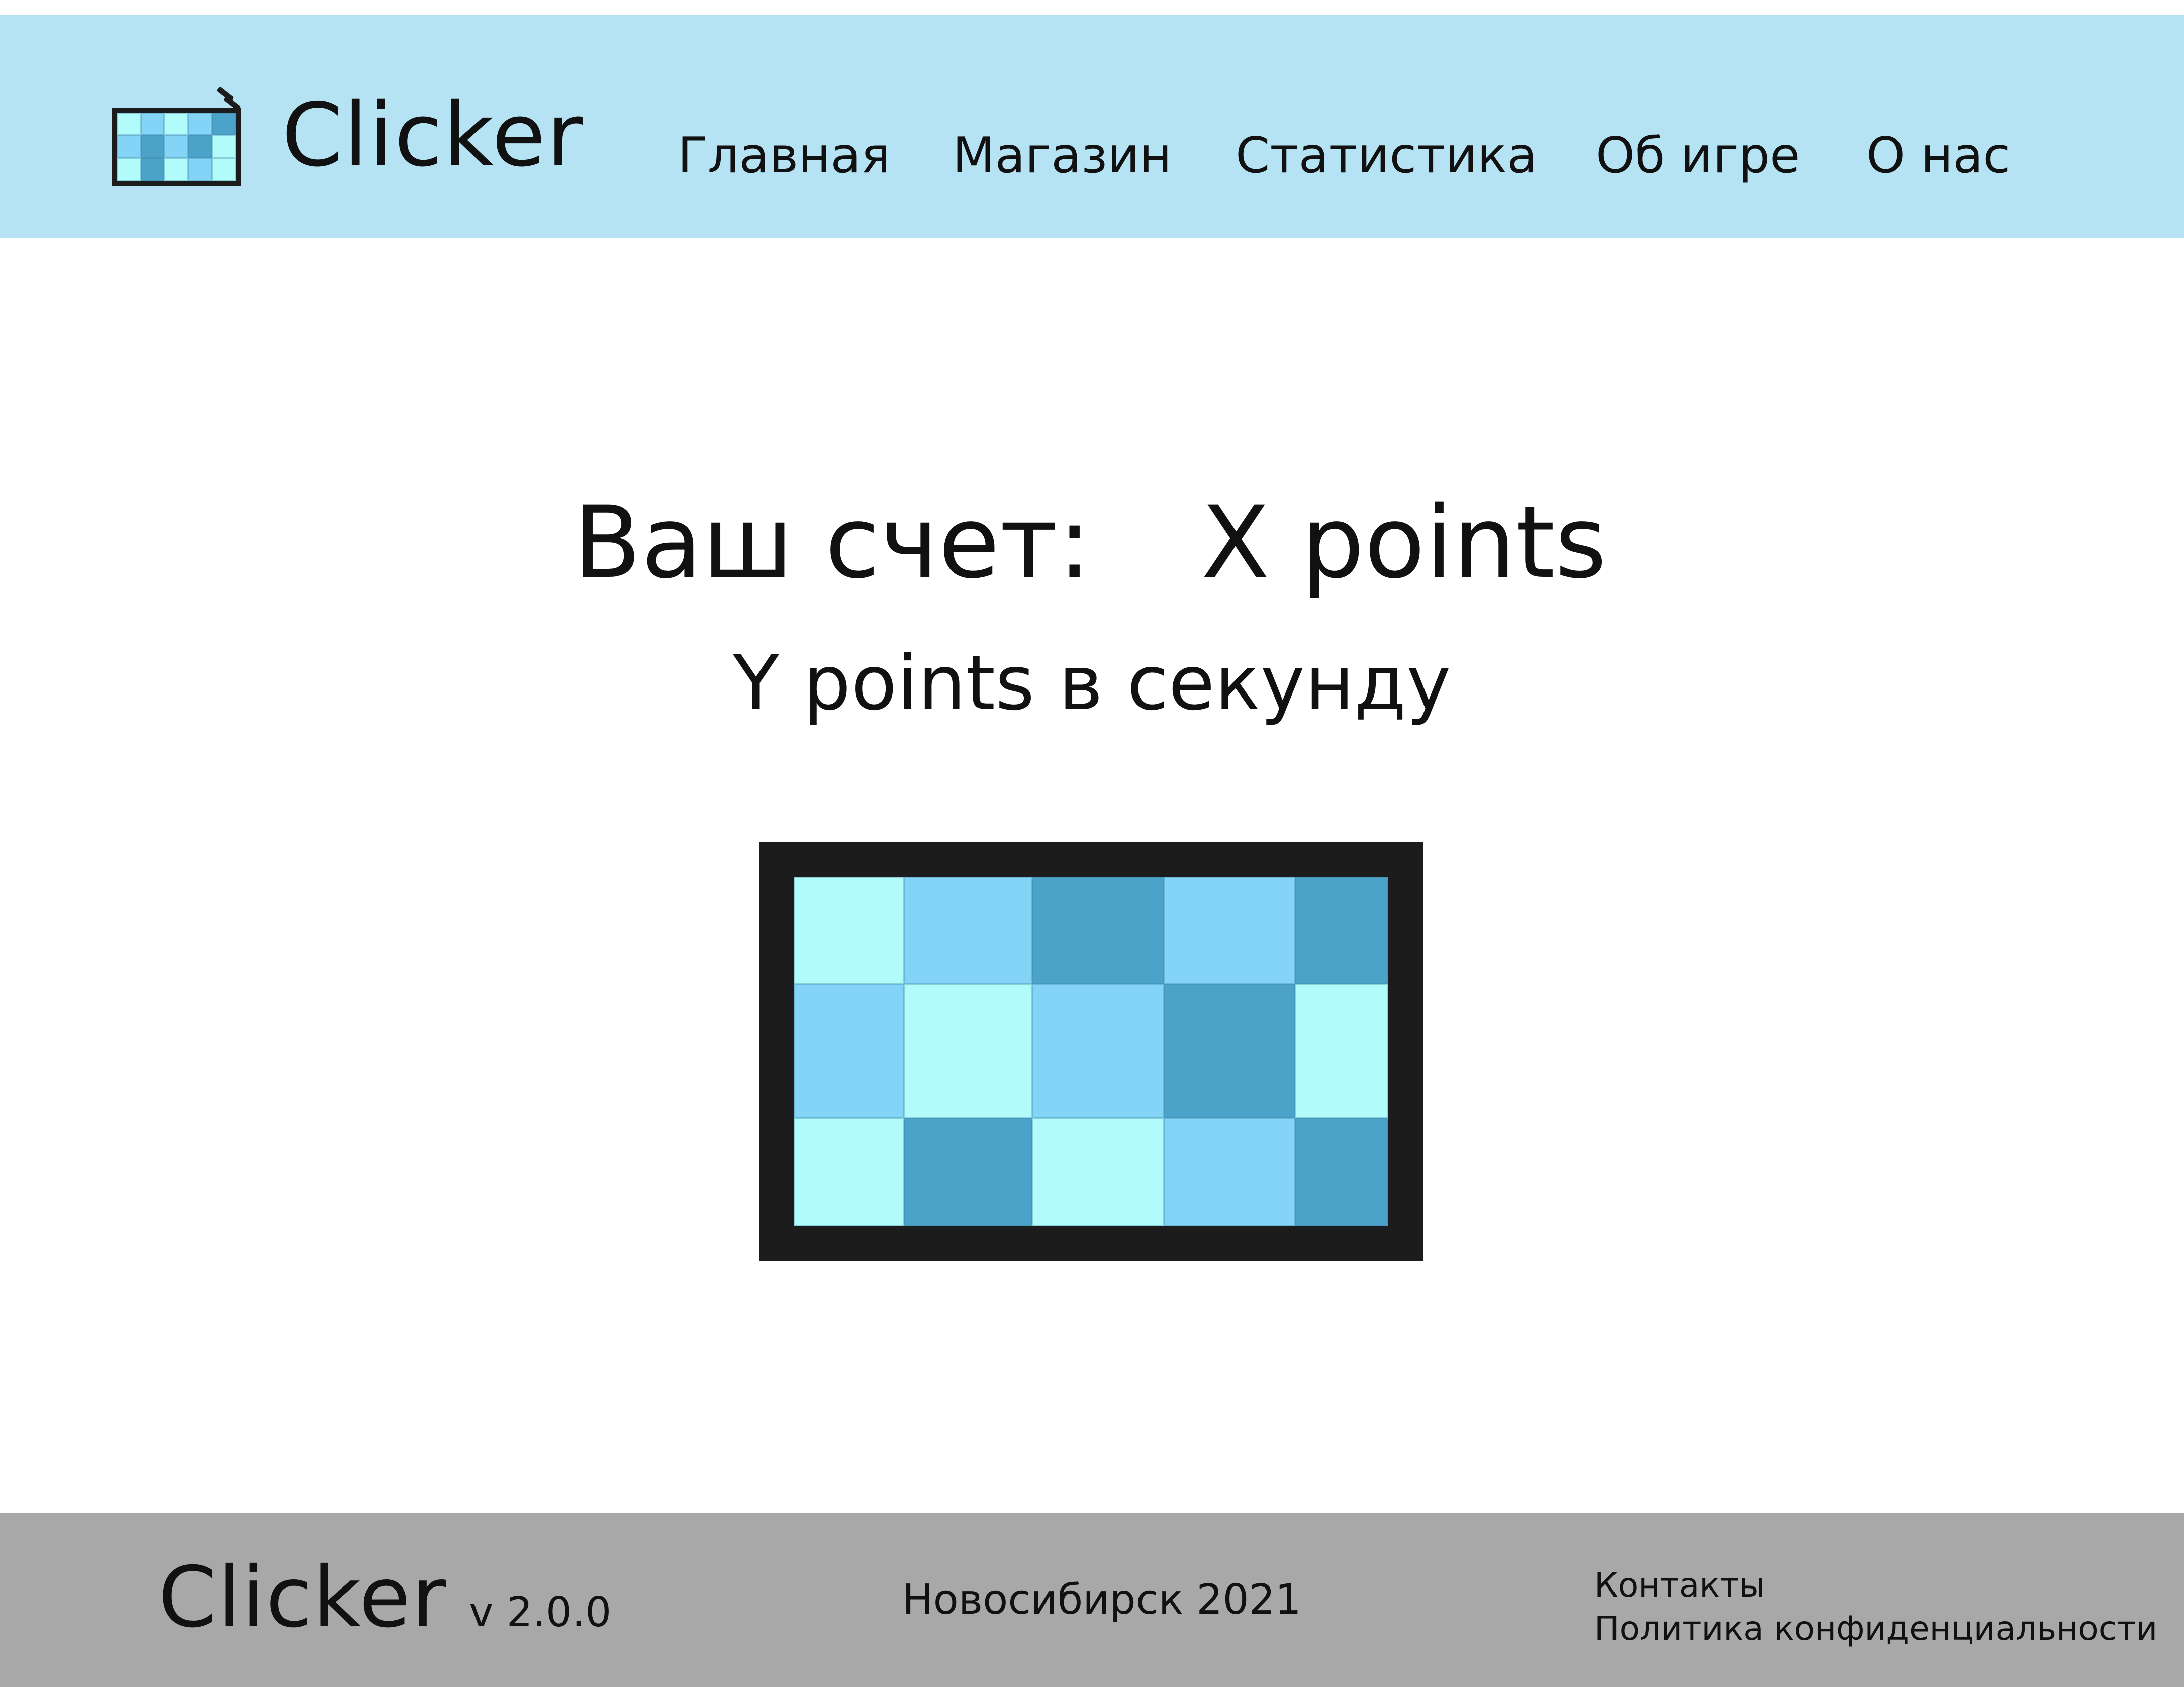 The height and width of the screenshot is (1687, 2184). I want to click on points-per-second: Y points в секунду, so click(1092, 683).